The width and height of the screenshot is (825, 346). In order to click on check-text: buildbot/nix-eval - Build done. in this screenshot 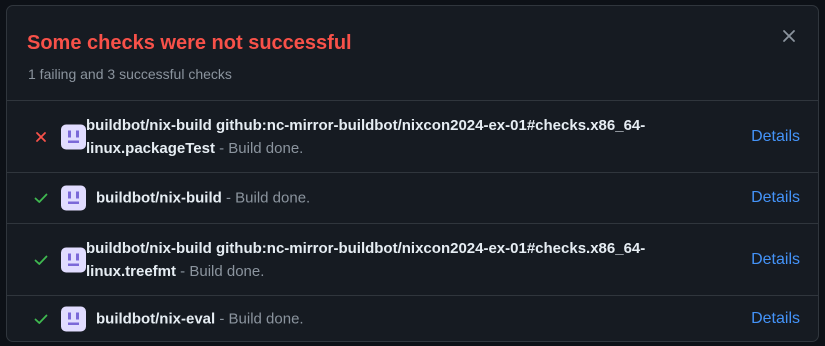, I will do `click(200, 318)`.